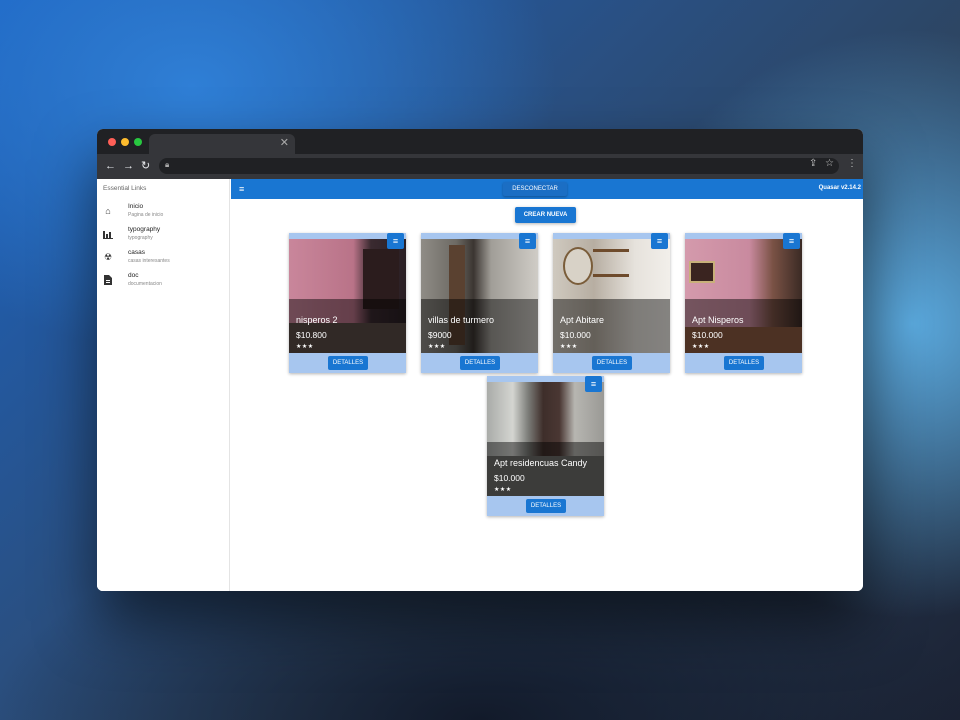 This screenshot has width=960, height=720. I want to click on address-bar: ← → ↻ 🔒︎ ⇪ ☆ ⋮, so click(480, 166).